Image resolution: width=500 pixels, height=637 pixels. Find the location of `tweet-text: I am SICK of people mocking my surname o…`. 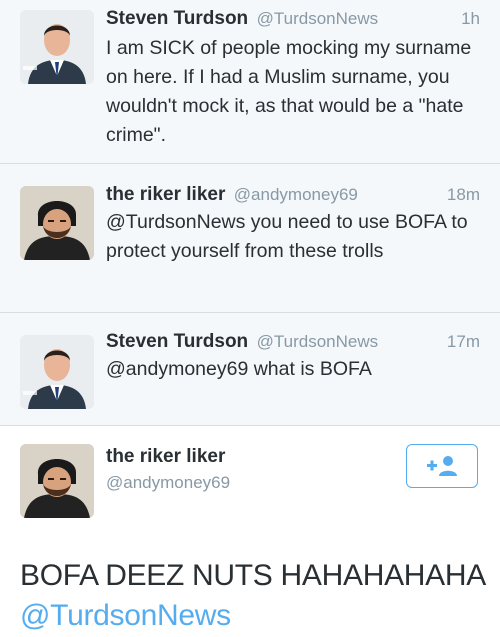

tweet-text: I am SICK of people mocking my surname o… is located at coordinates (289, 91).